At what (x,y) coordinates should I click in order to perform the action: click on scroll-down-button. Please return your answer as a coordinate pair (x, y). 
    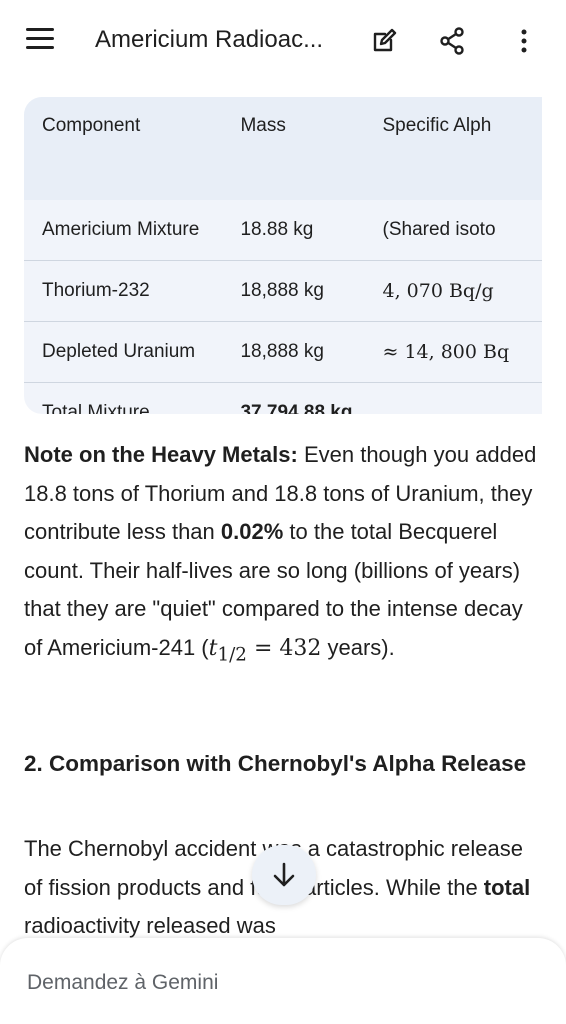
    Looking at the image, I should click on (284, 875).